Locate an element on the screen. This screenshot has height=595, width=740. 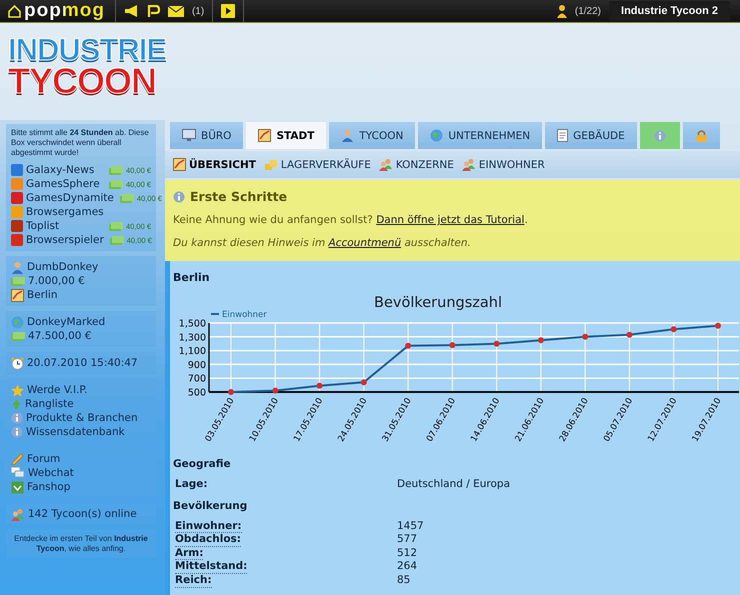
nav-tab: UNTERNEHMEN is located at coordinates (480, 135).